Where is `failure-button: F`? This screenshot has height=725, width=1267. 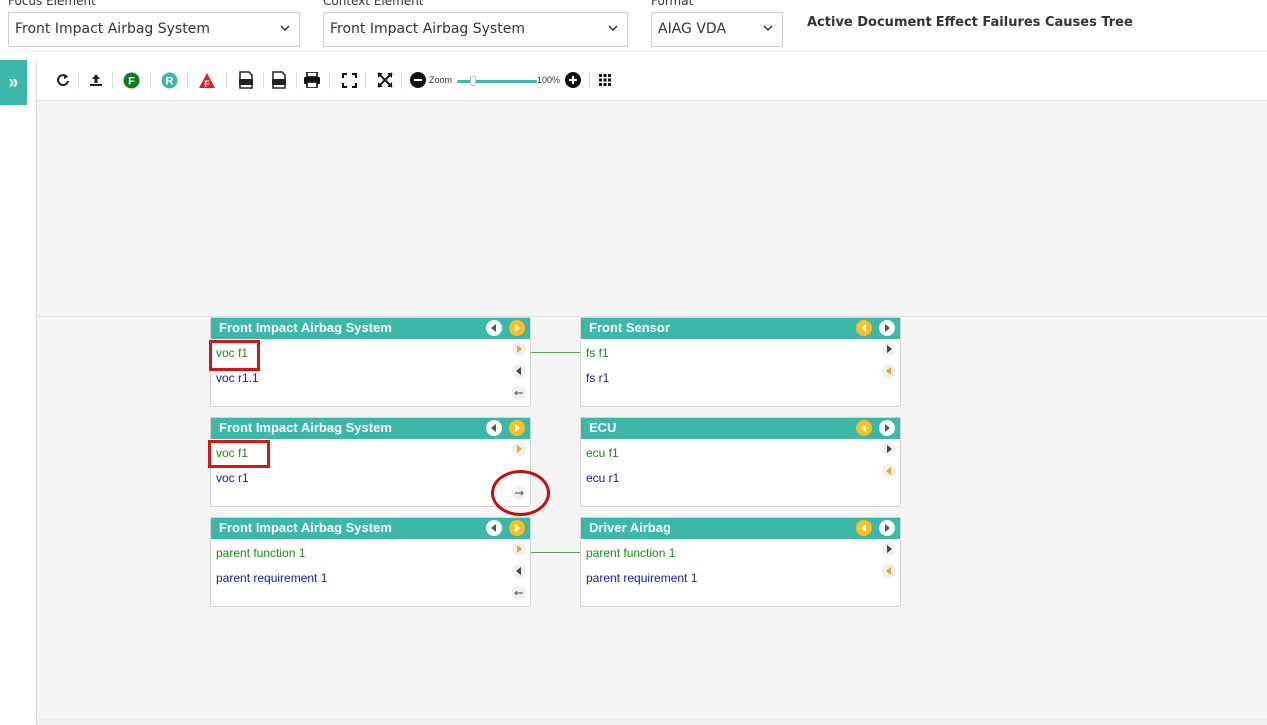 failure-button: F is located at coordinates (207, 80).